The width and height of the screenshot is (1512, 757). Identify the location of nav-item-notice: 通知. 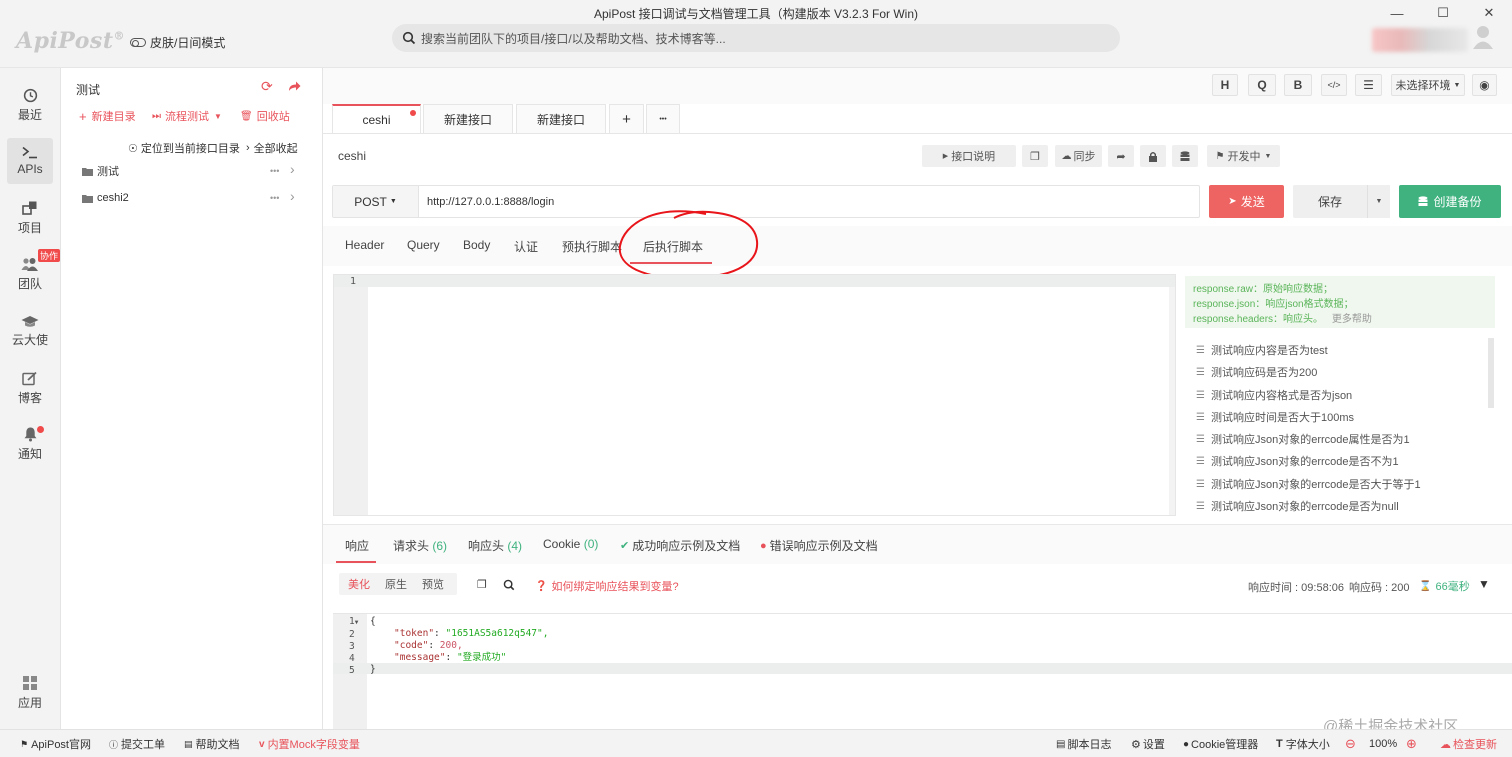
(30, 444).